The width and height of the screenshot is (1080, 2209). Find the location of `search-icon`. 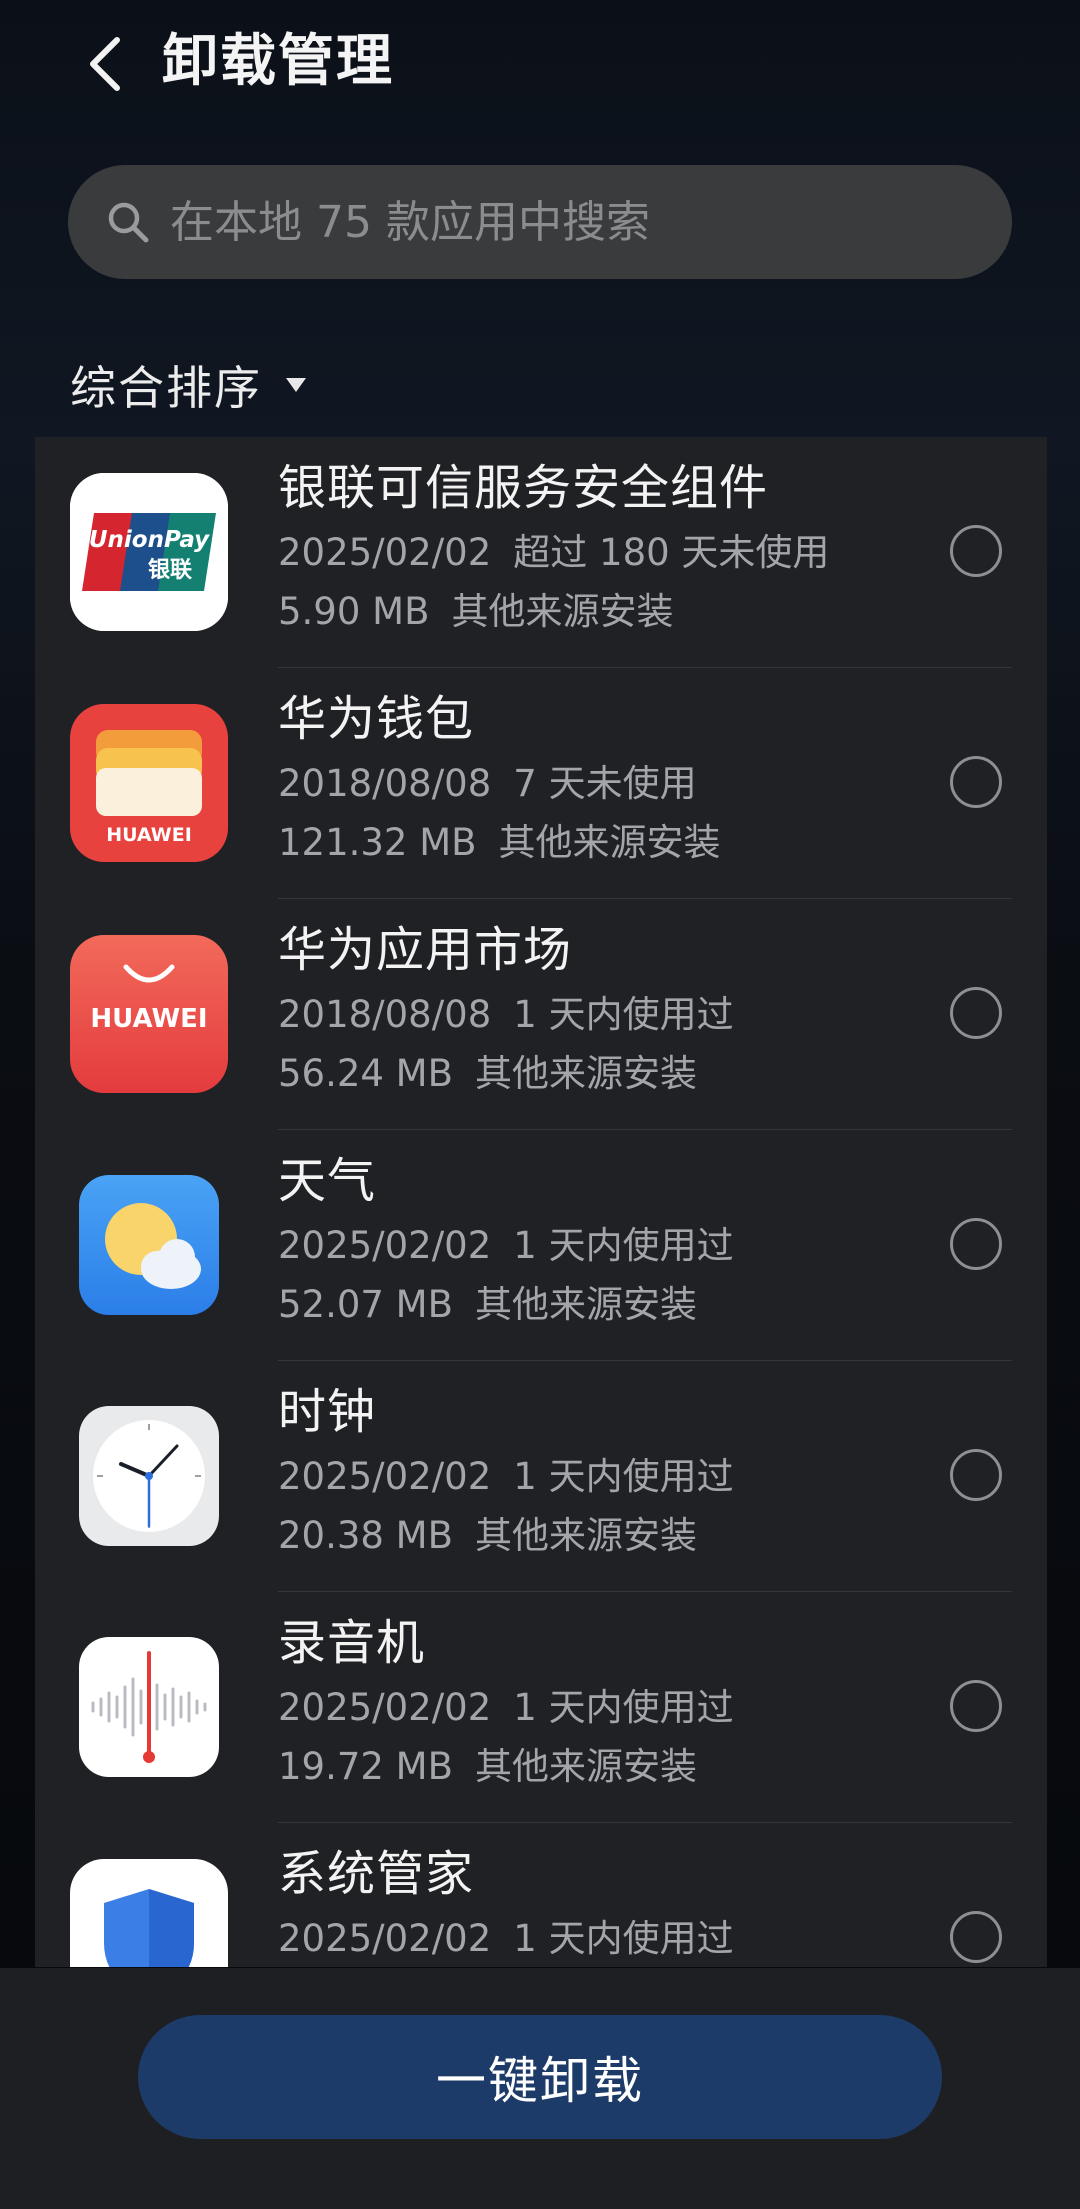

search-icon is located at coordinates (128, 222).